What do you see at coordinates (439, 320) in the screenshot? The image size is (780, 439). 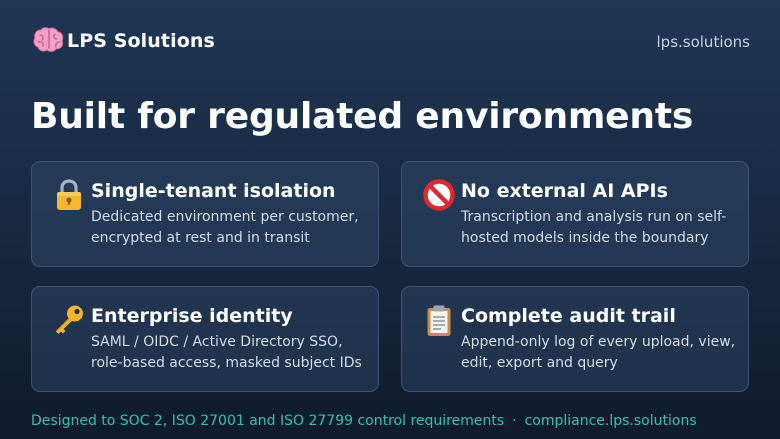 I see `clipboard-icon` at bounding box center [439, 320].